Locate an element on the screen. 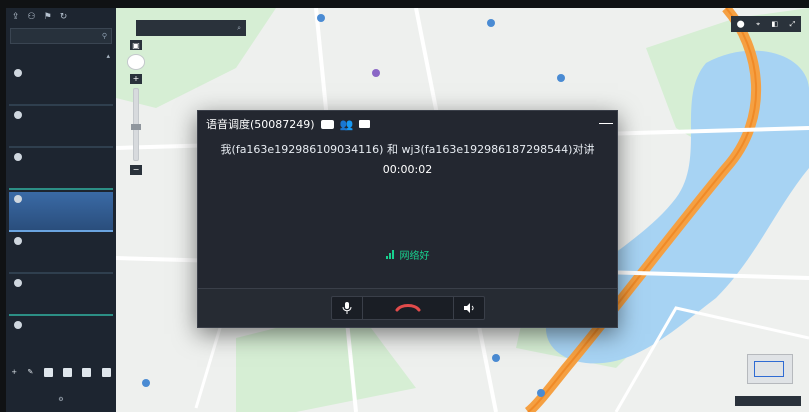 This screenshot has width=809, height=412. video-tool is located at coordinates (87, 372).